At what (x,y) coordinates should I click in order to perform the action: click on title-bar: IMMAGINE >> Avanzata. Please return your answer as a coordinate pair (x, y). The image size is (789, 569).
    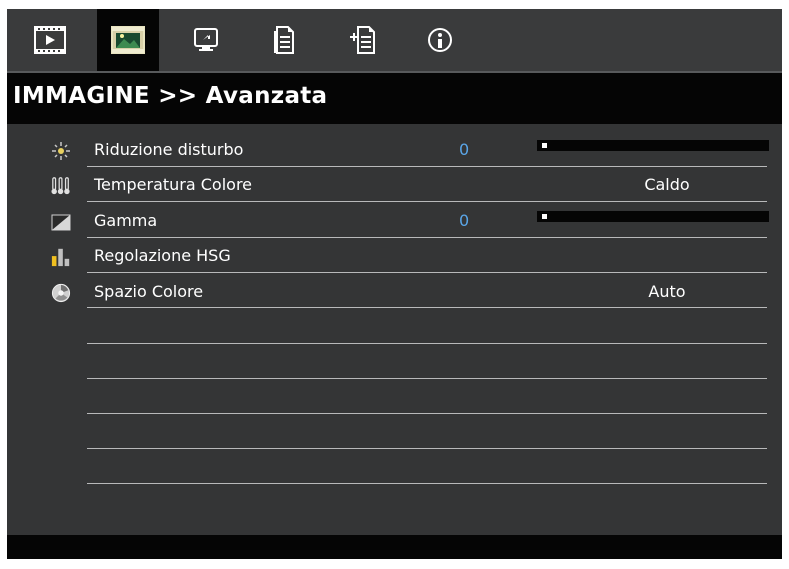
    Looking at the image, I should click on (394, 98).